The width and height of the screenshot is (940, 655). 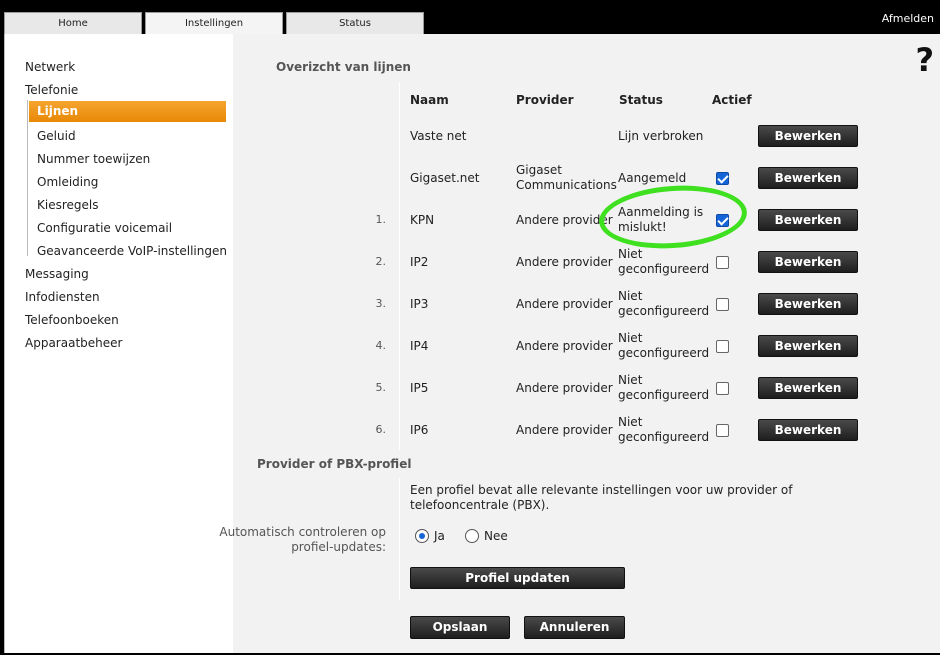 I want to click on header-active: Actief, so click(x=732, y=100).